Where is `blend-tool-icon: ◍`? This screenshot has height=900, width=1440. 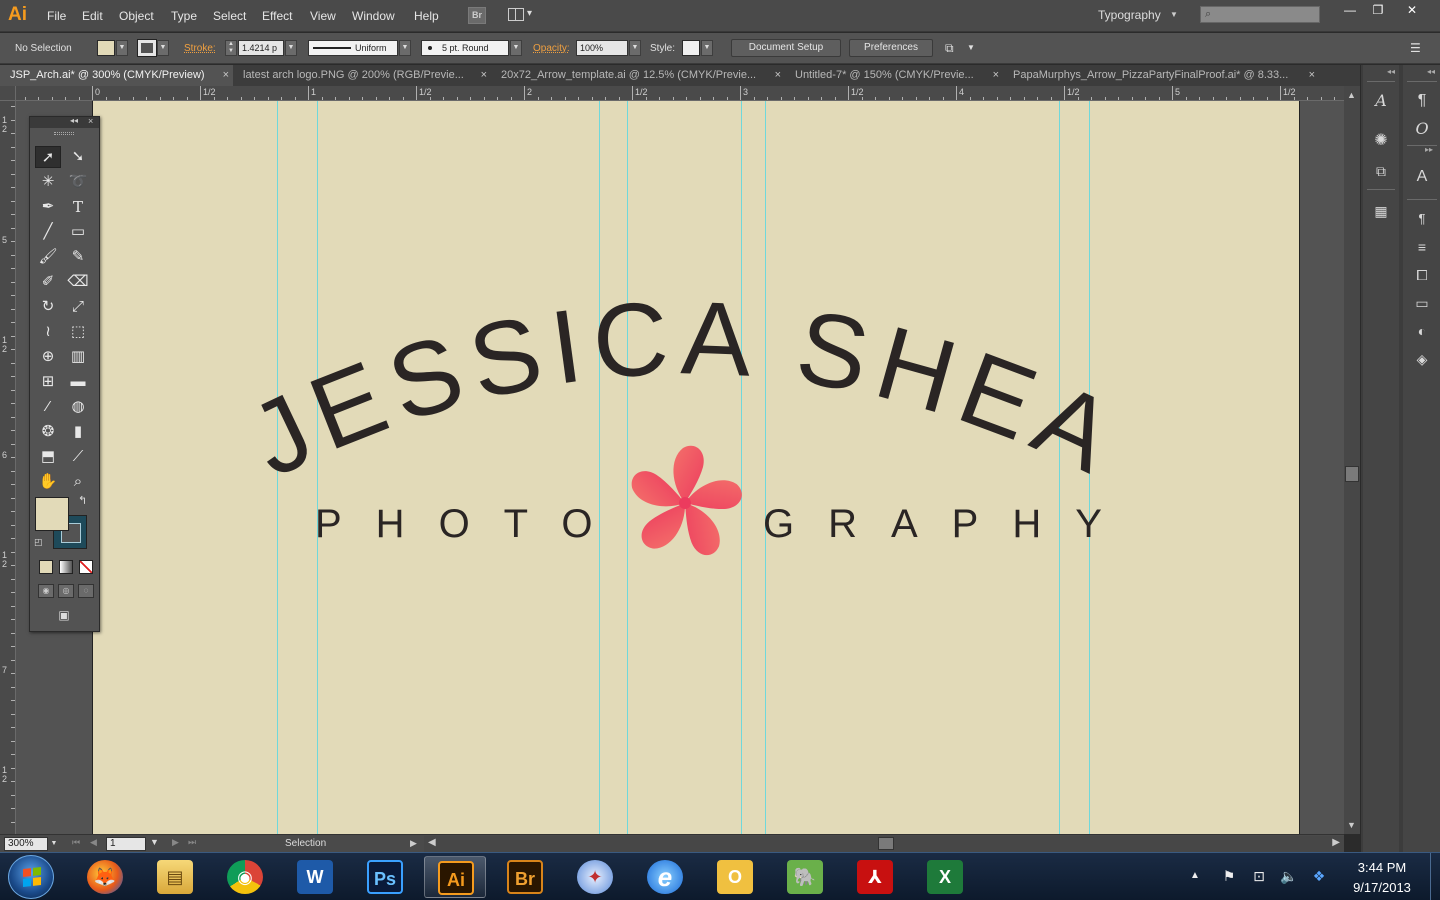
blend-tool-icon: ◍ is located at coordinates (78, 407).